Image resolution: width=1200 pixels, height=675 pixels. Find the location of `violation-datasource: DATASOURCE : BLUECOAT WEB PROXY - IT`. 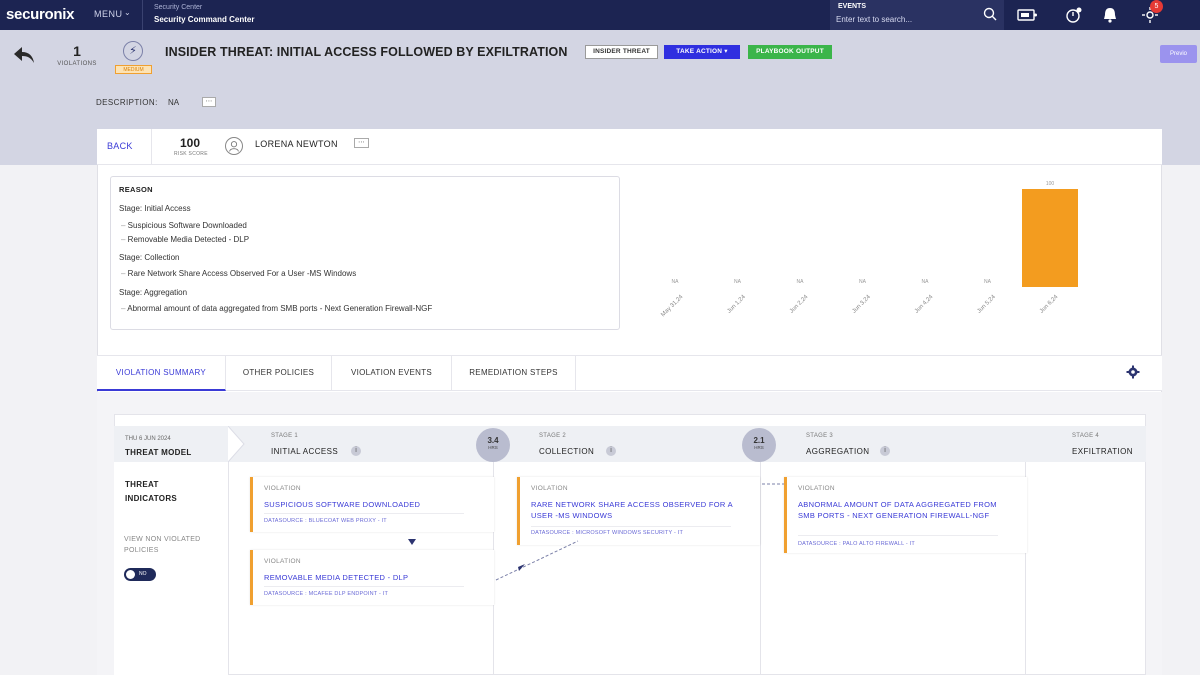

violation-datasource: DATASOURCE : BLUECOAT WEB PROXY - IT is located at coordinates (325, 521).